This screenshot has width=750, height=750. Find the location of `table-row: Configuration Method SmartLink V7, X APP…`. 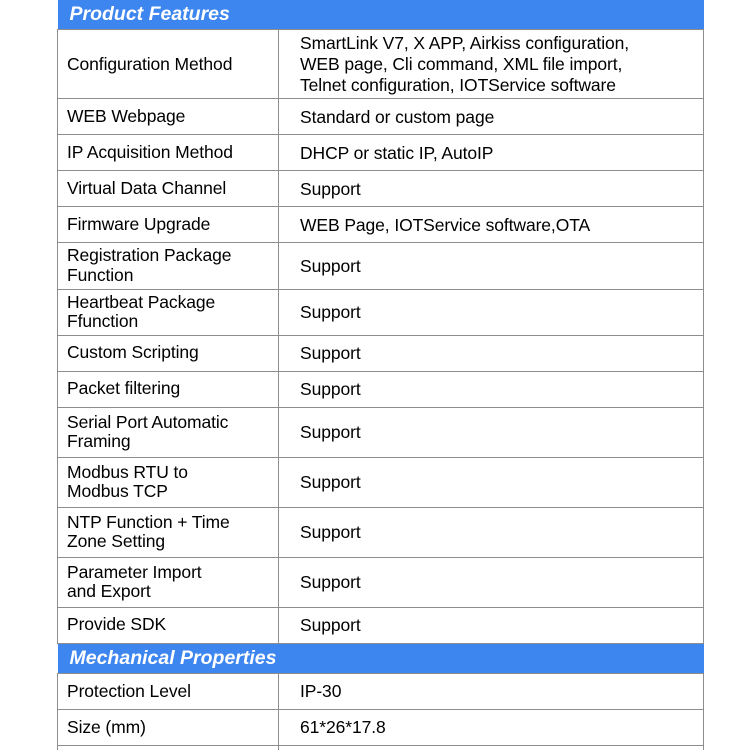

table-row: Configuration Method SmartLink V7, X APP… is located at coordinates (380, 64).